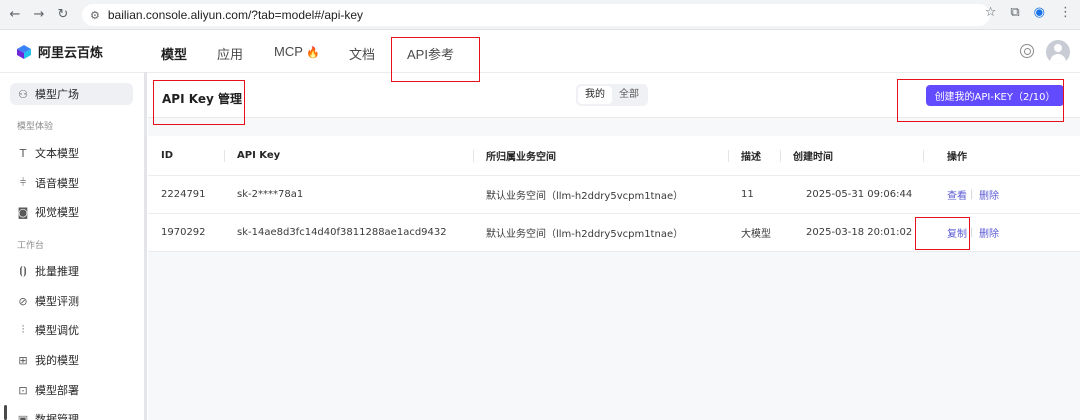 This screenshot has width=1080, height=420. Describe the element at coordinates (57, 153) in the screenshot. I see `sidebar-item-label: 文本模型` at that location.